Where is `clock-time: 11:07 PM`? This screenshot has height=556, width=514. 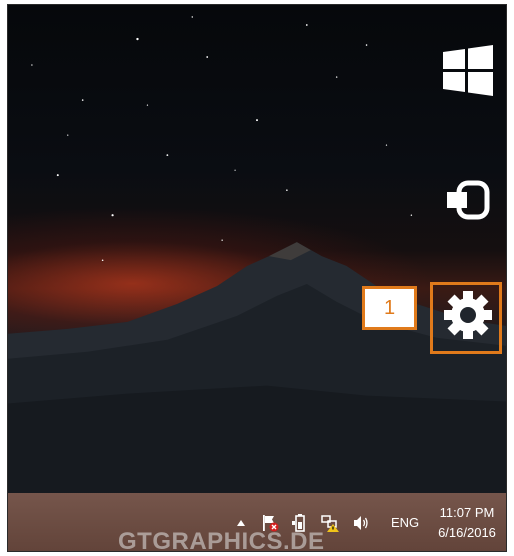 clock-time: 11:07 PM is located at coordinates (467, 512).